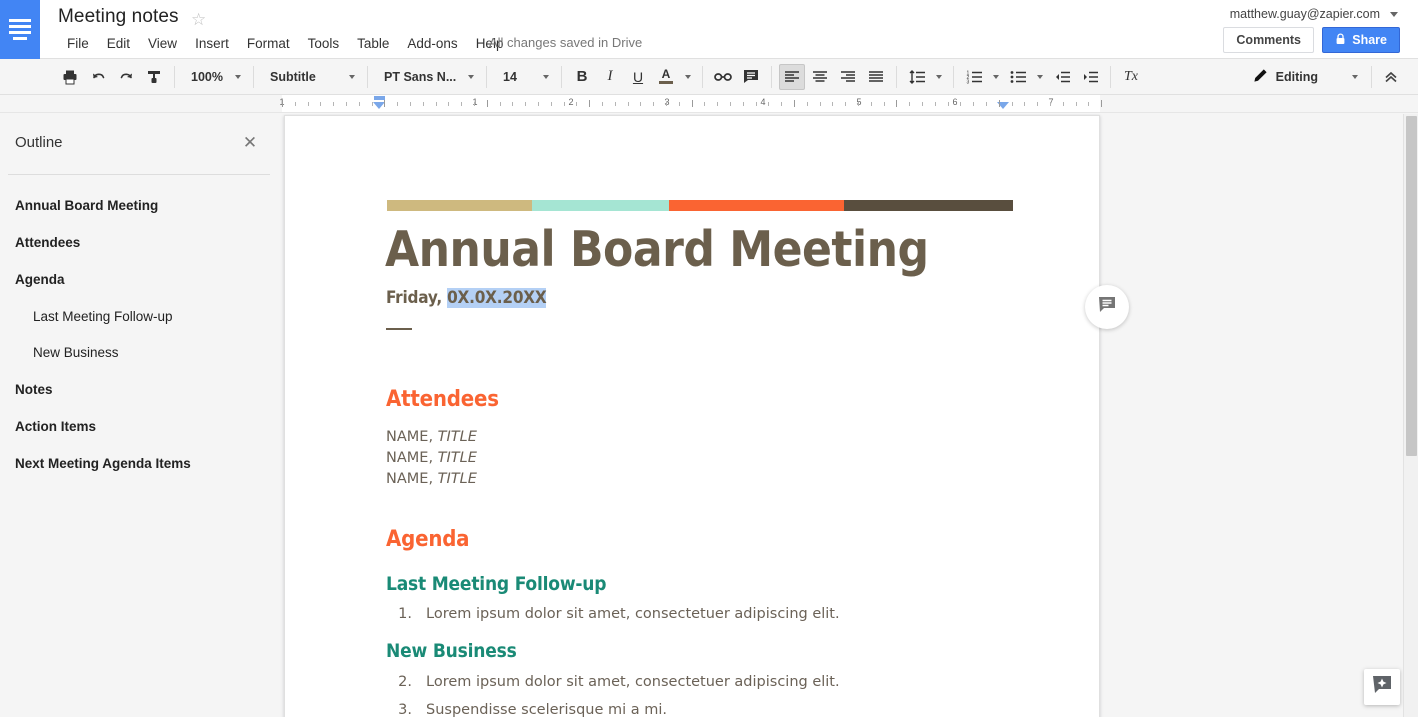  What do you see at coordinates (1391, 77) in the screenshot?
I see `chevron-up-icon` at bounding box center [1391, 77].